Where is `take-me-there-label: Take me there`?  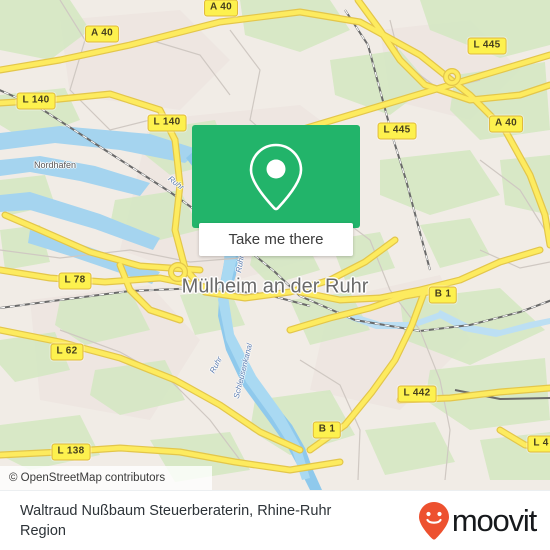
take-me-there-label: Take me there is located at coordinates (276, 239).